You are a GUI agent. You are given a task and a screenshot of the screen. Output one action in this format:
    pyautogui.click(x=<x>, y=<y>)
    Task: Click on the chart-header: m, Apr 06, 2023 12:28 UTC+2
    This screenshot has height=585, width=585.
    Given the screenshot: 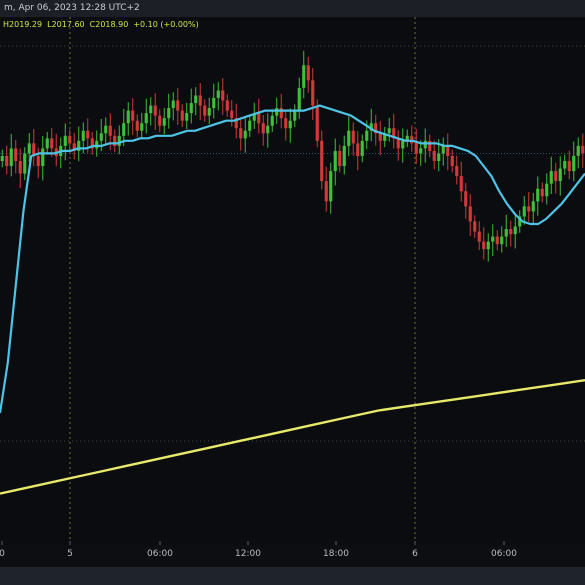 What is the action you would take?
    pyautogui.click(x=292, y=8)
    